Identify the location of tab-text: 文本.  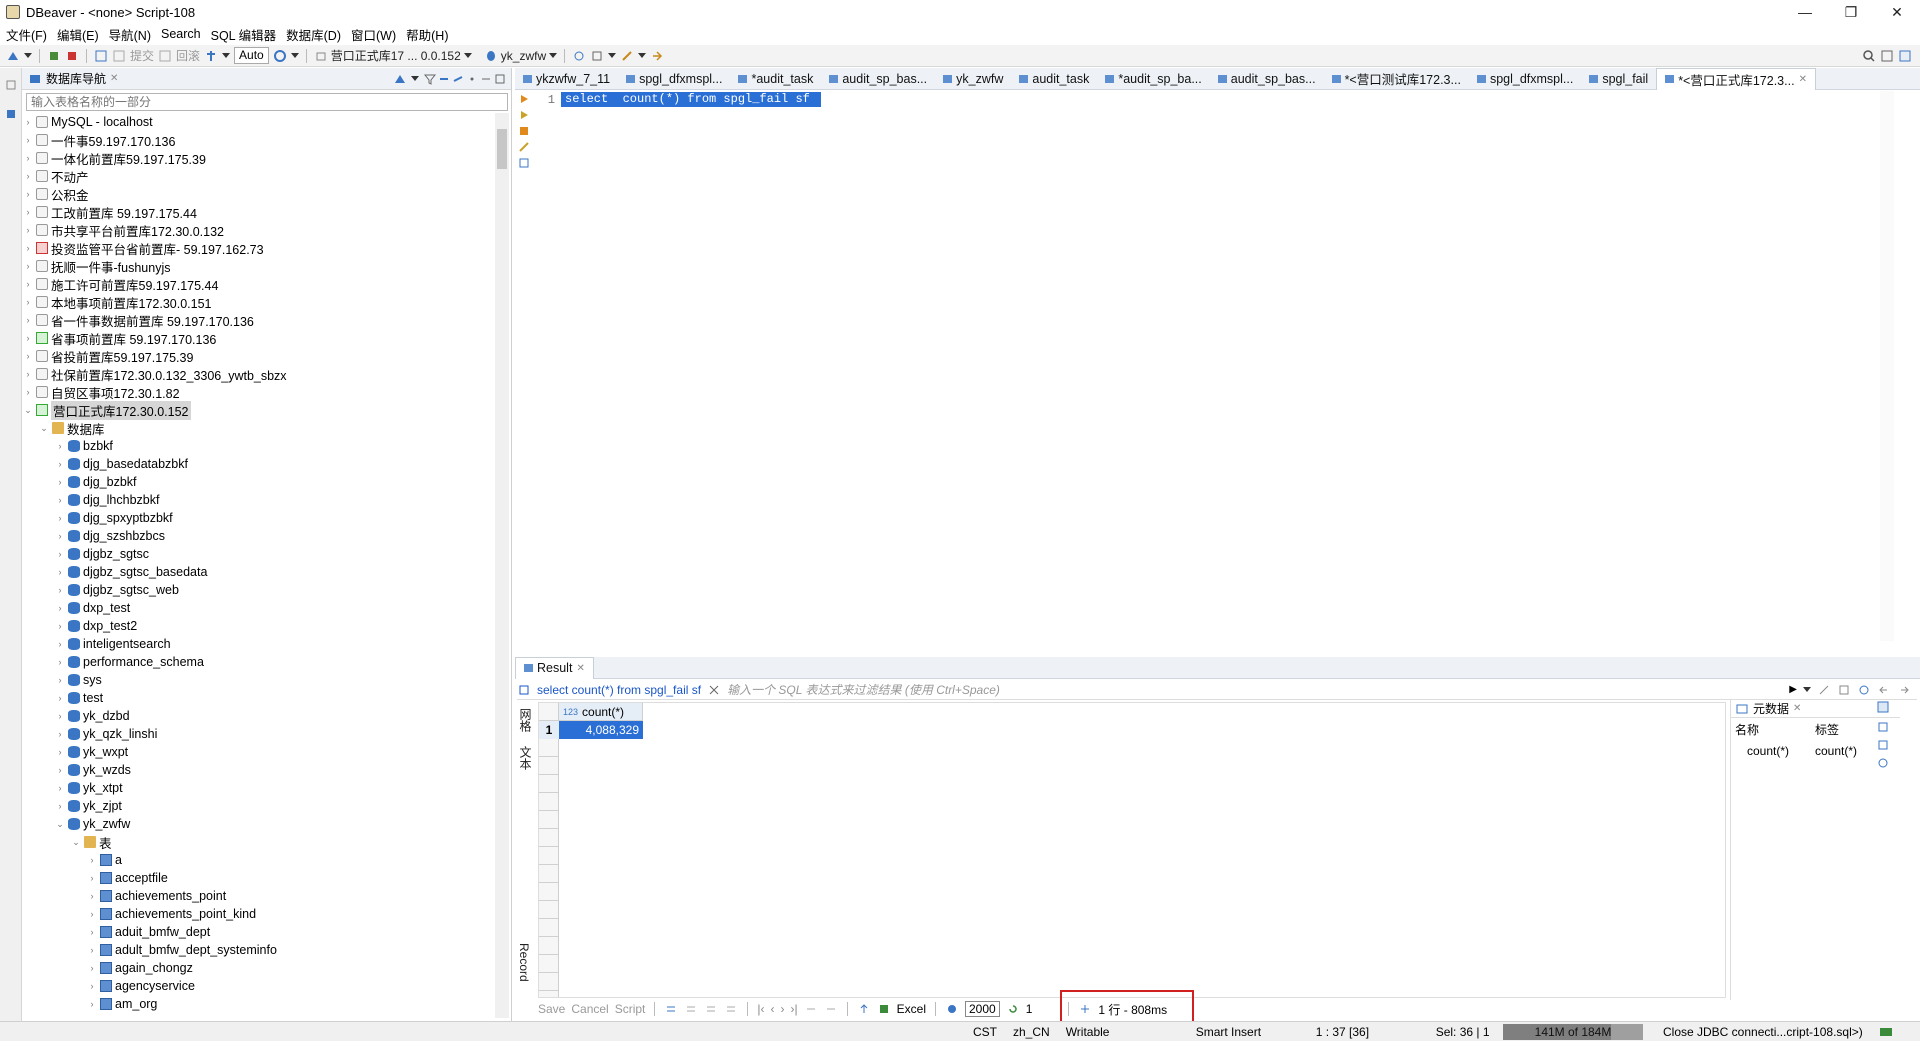
(525, 758).